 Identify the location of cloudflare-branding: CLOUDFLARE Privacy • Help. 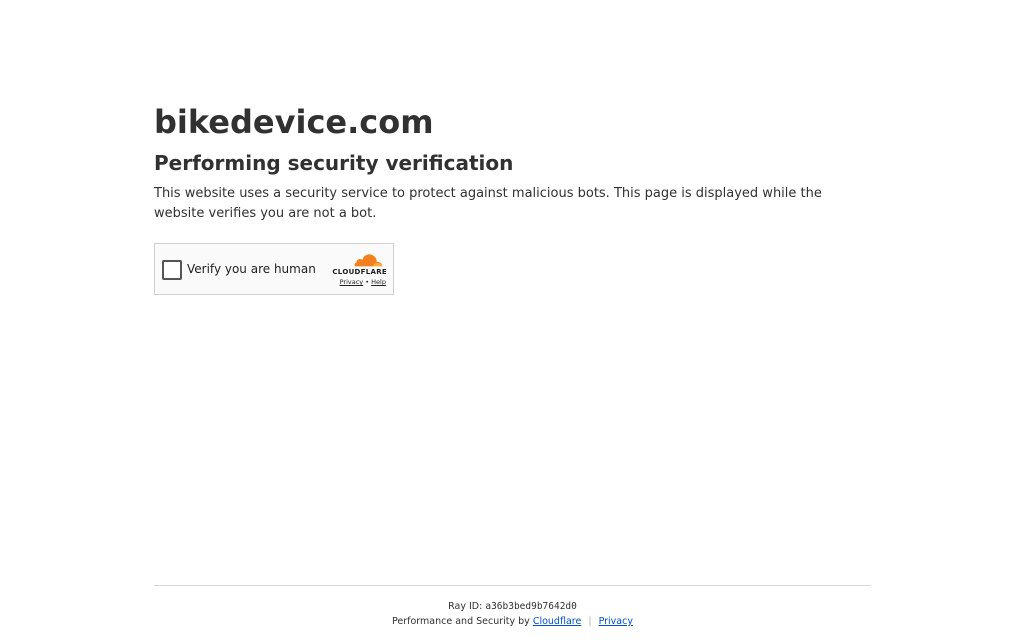
(355, 269).